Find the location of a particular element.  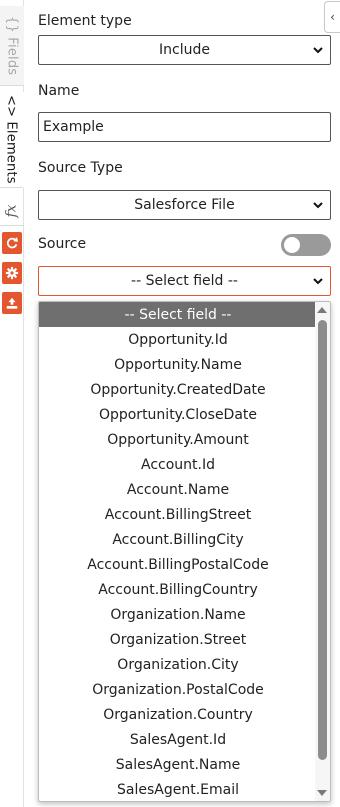

source-type-select: Salesforce File is located at coordinates (184, 205).